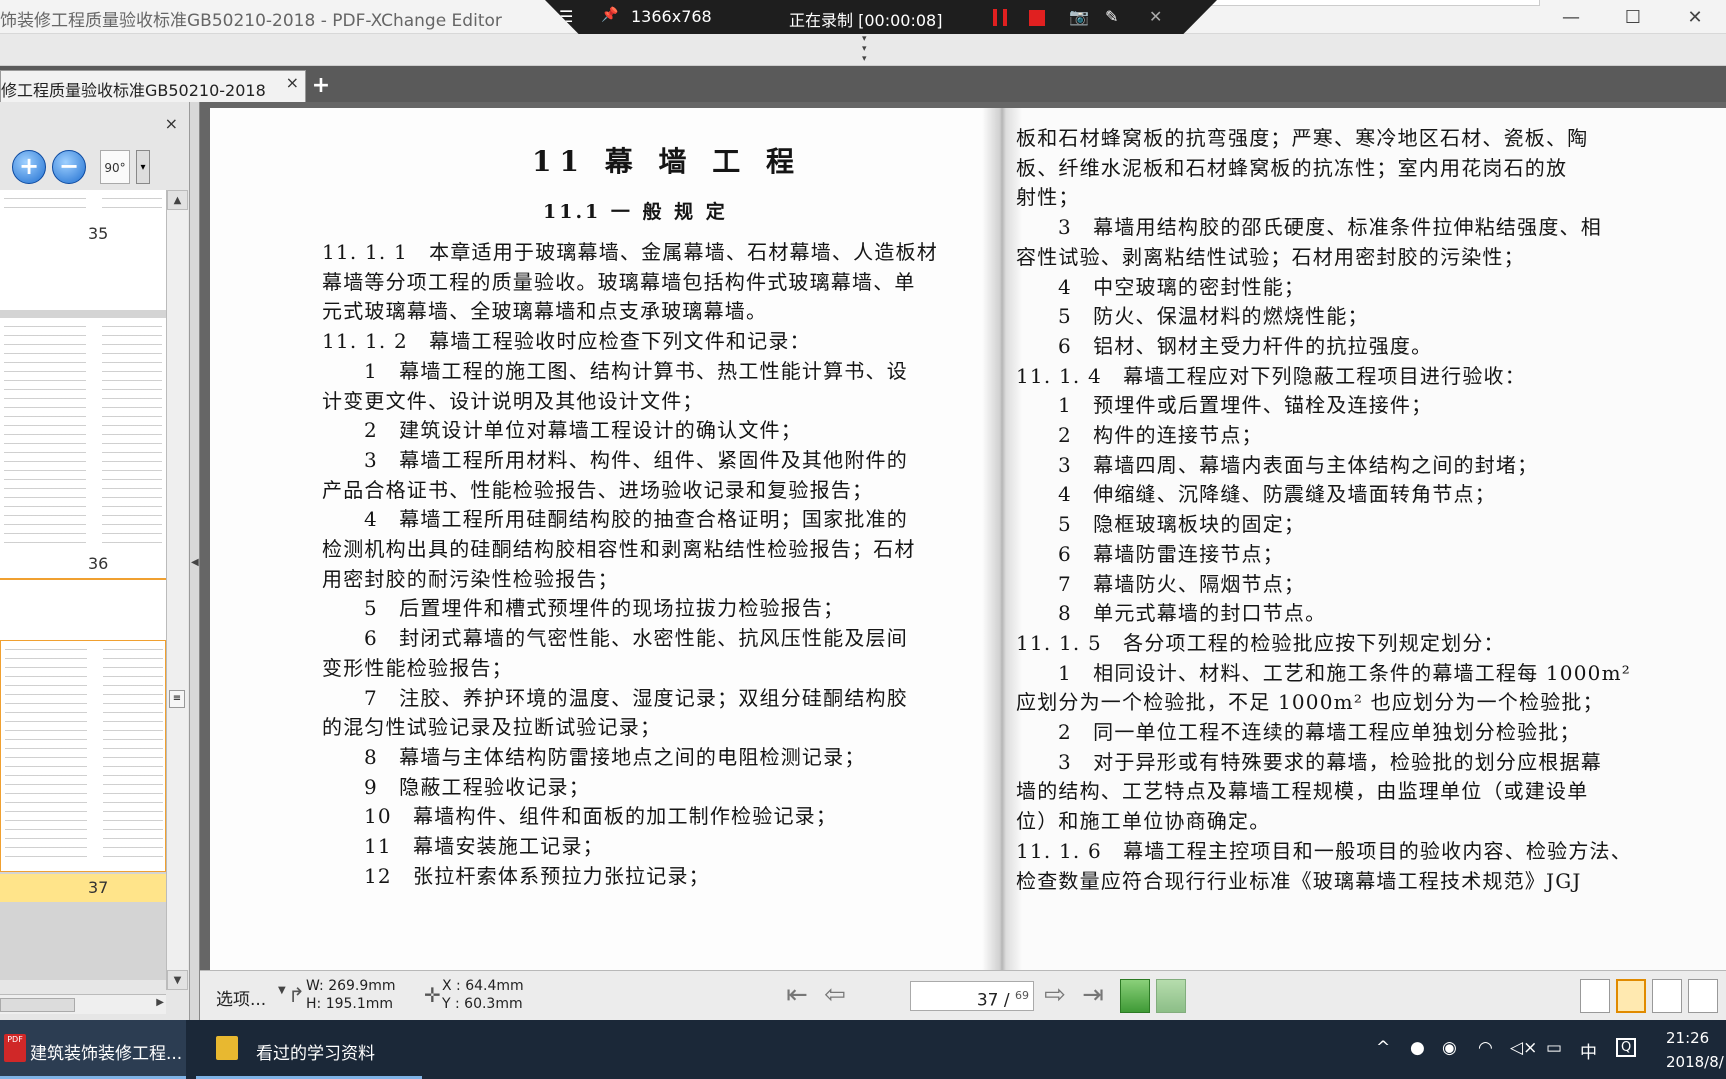 This screenshot has height=1079, width=1726. What do you see at coordinates (1633, 17) in the screenshot?
I see `maximize-button: ☐` at bounding box center [1633, 17].